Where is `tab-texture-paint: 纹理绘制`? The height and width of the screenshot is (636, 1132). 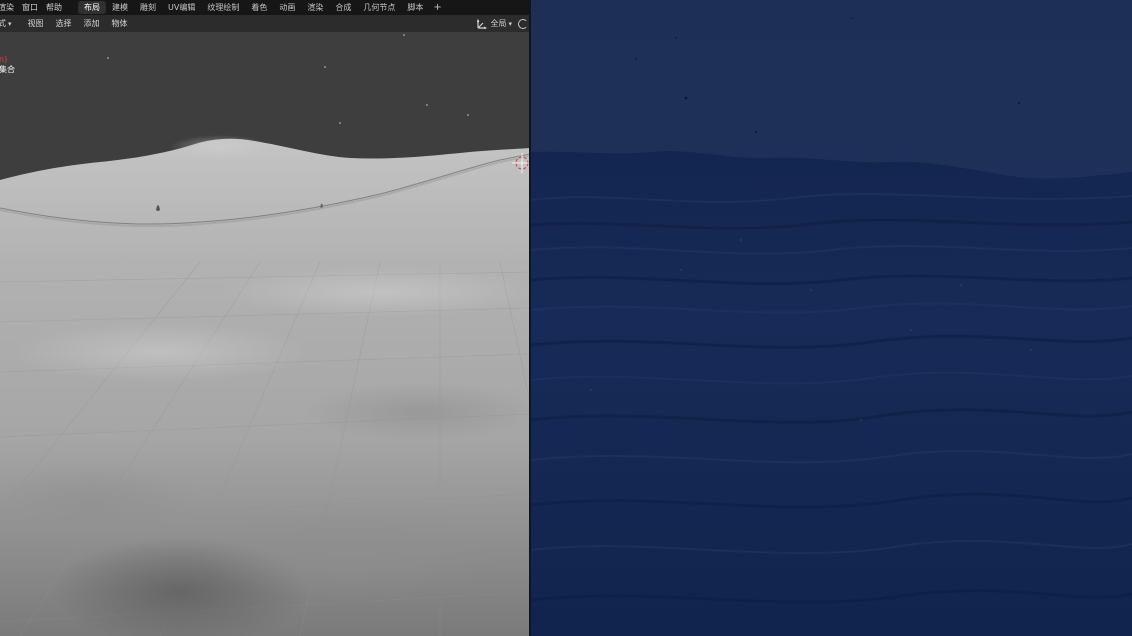 tab-texture-paint: 纹理绘制 is located at coordinates (223, 7).